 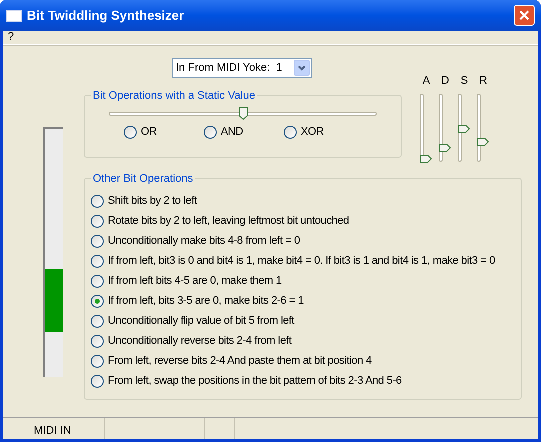 What do you see at coordinates (306, 381) in the screenshot?
I see `radio-option: From left, swap the positions in the bit pattern of bits 2-3 And 5-6` at bounding box center [306, 381].